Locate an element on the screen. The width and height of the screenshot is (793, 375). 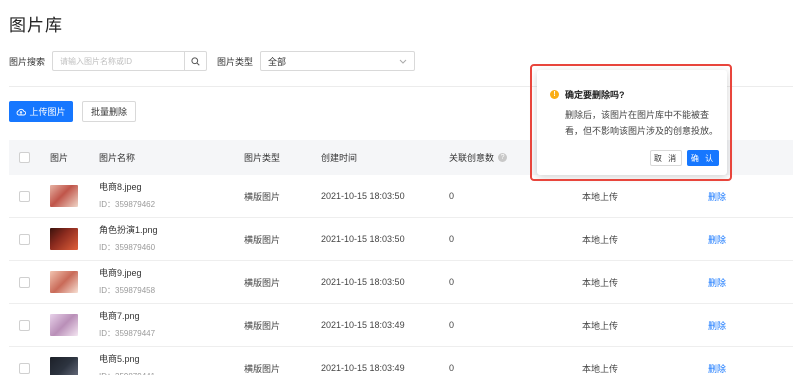
header-name: 图片名称 is located at coordinates (117, 158).